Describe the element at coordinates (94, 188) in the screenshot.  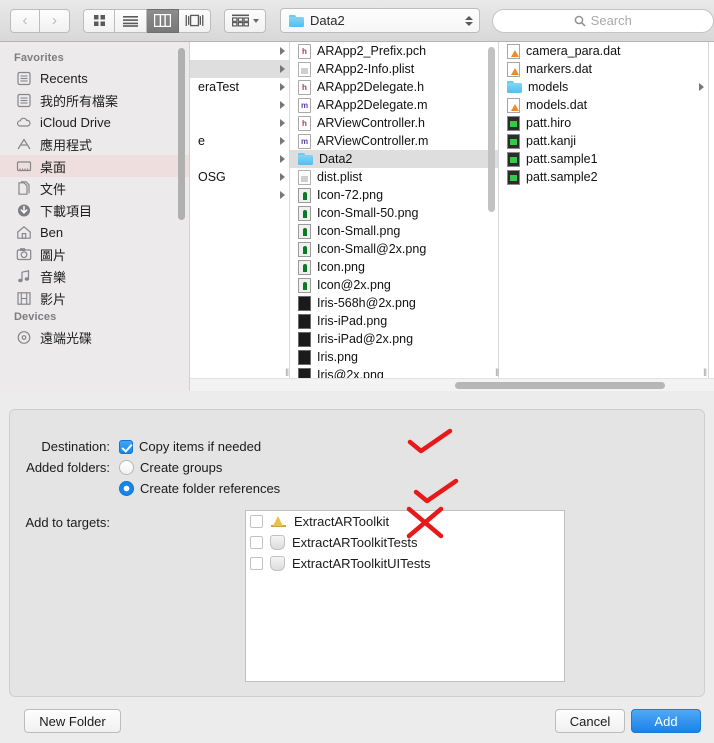
I see `sidebar-item-documents: 文件` at that location.